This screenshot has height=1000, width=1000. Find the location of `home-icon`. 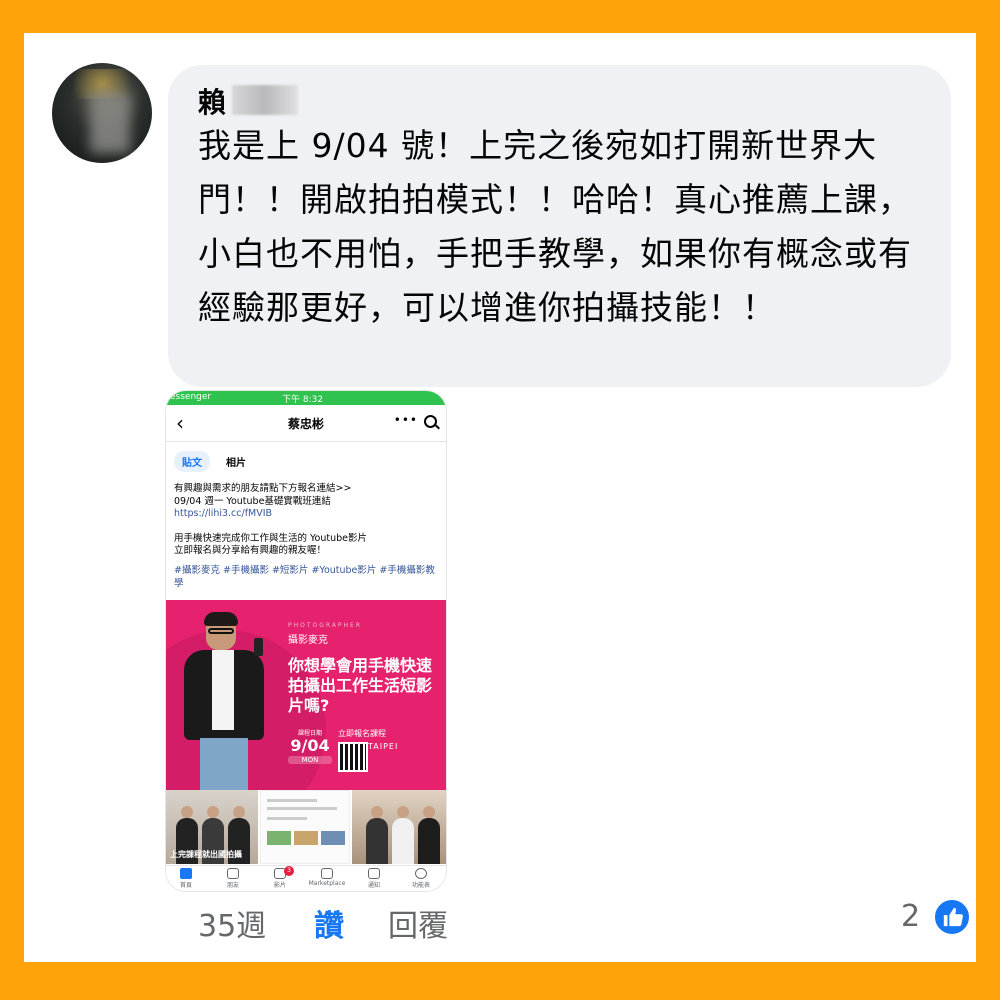

home-icon is located at coordinates (186, 873).